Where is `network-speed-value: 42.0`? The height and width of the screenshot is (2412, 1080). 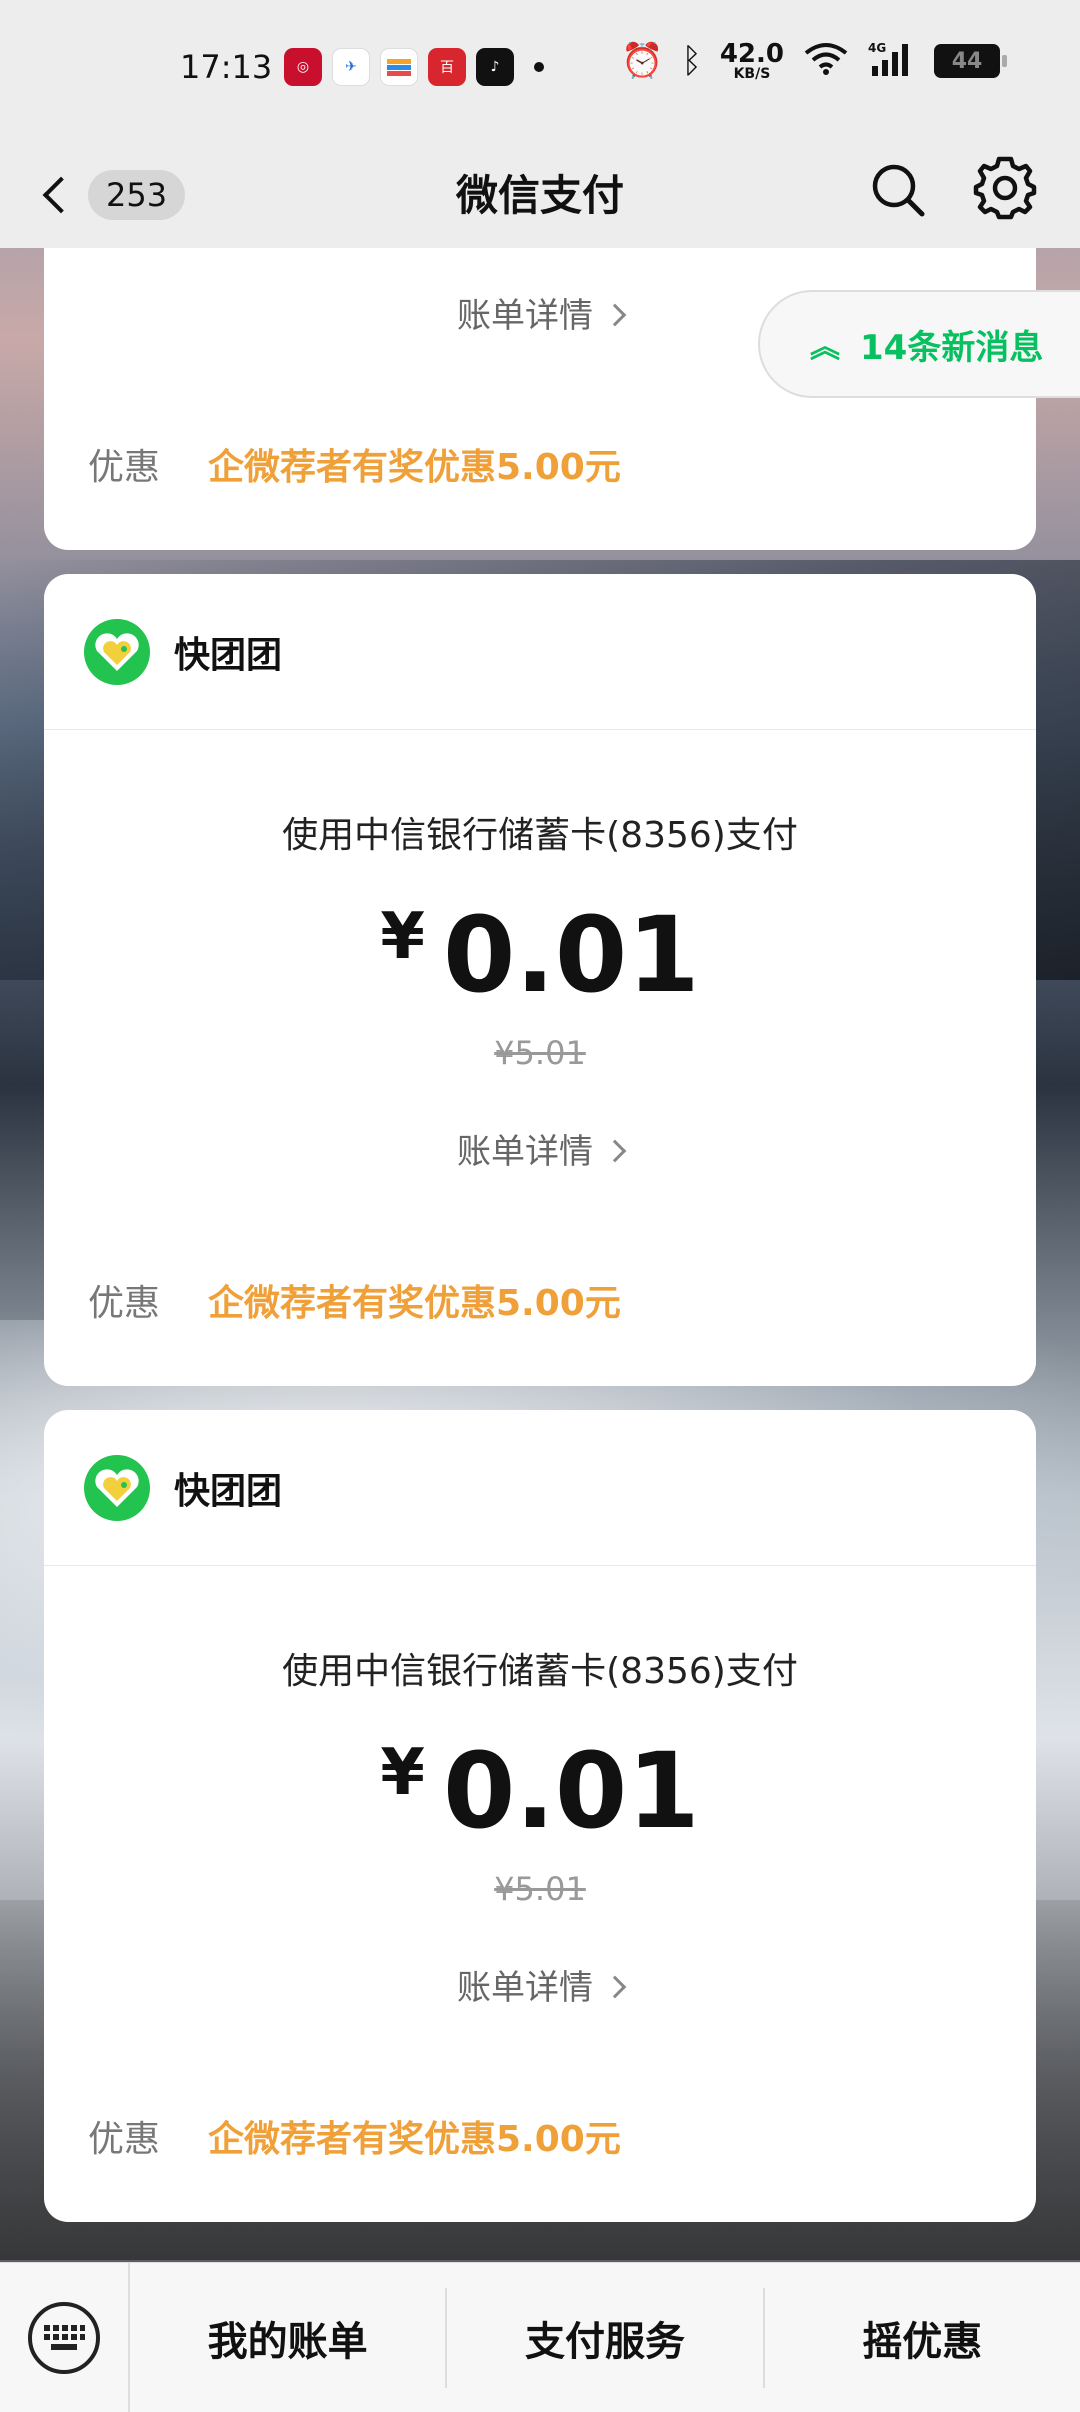 network-speed-value: 42.0 is located at coordinates (751, 54).